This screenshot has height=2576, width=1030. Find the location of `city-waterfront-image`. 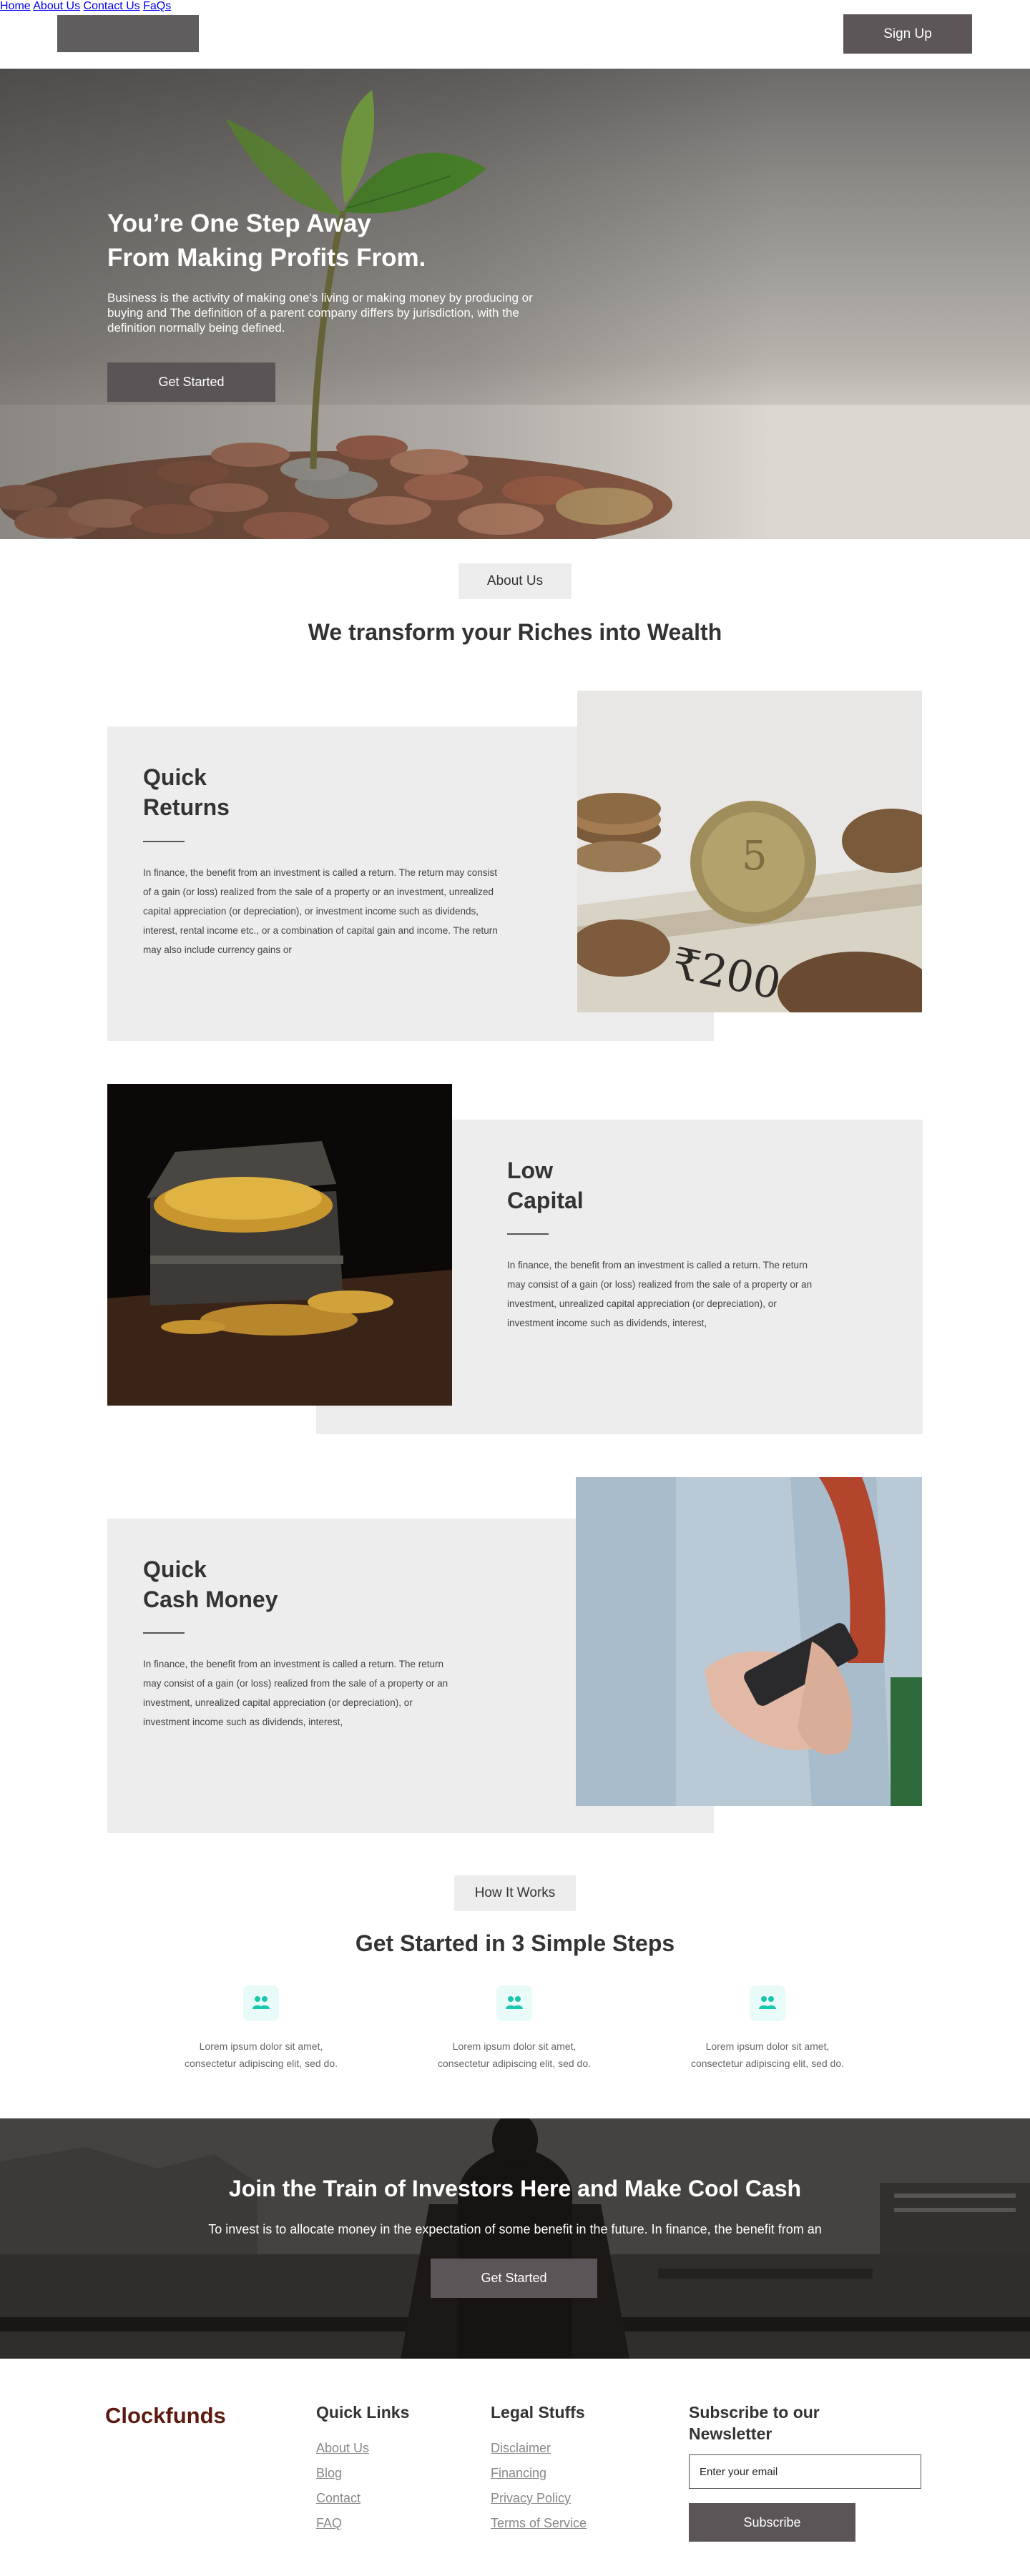

city-waterfront-image is located at coordinates (515, 2238).